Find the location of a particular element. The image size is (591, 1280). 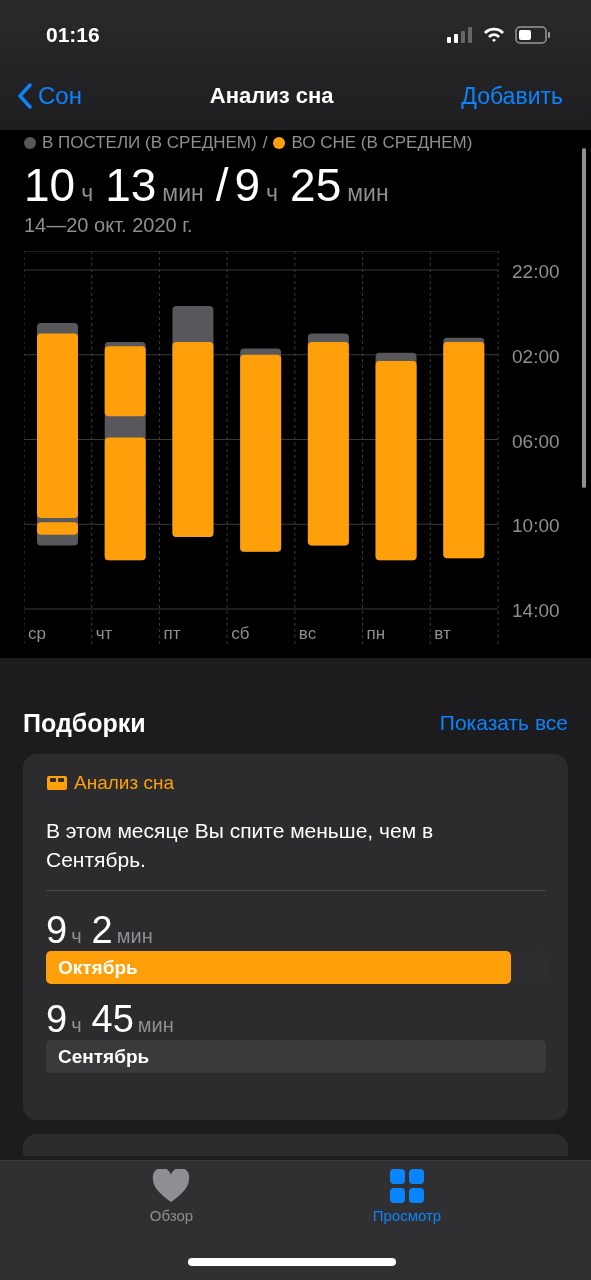

time-label: 14:00 is located at coordinates (536, 610).